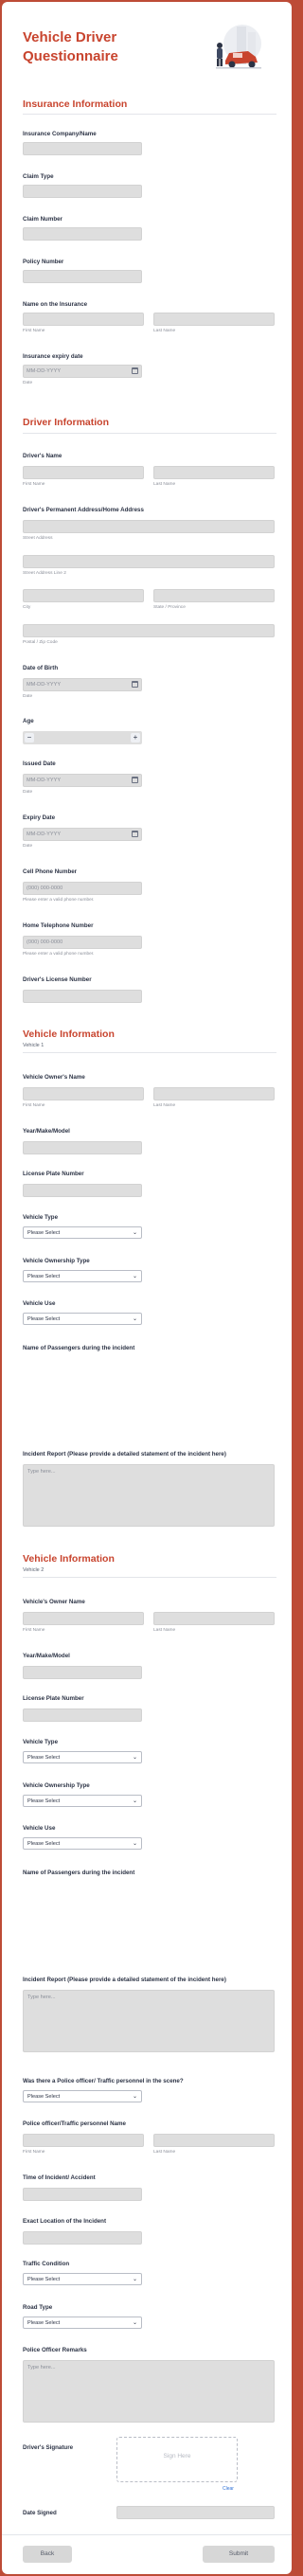 The width and height of the screenshot is (303, 2576). I want to click on page-title: Vehicle Driver Questionnaire, so click(70, 46).